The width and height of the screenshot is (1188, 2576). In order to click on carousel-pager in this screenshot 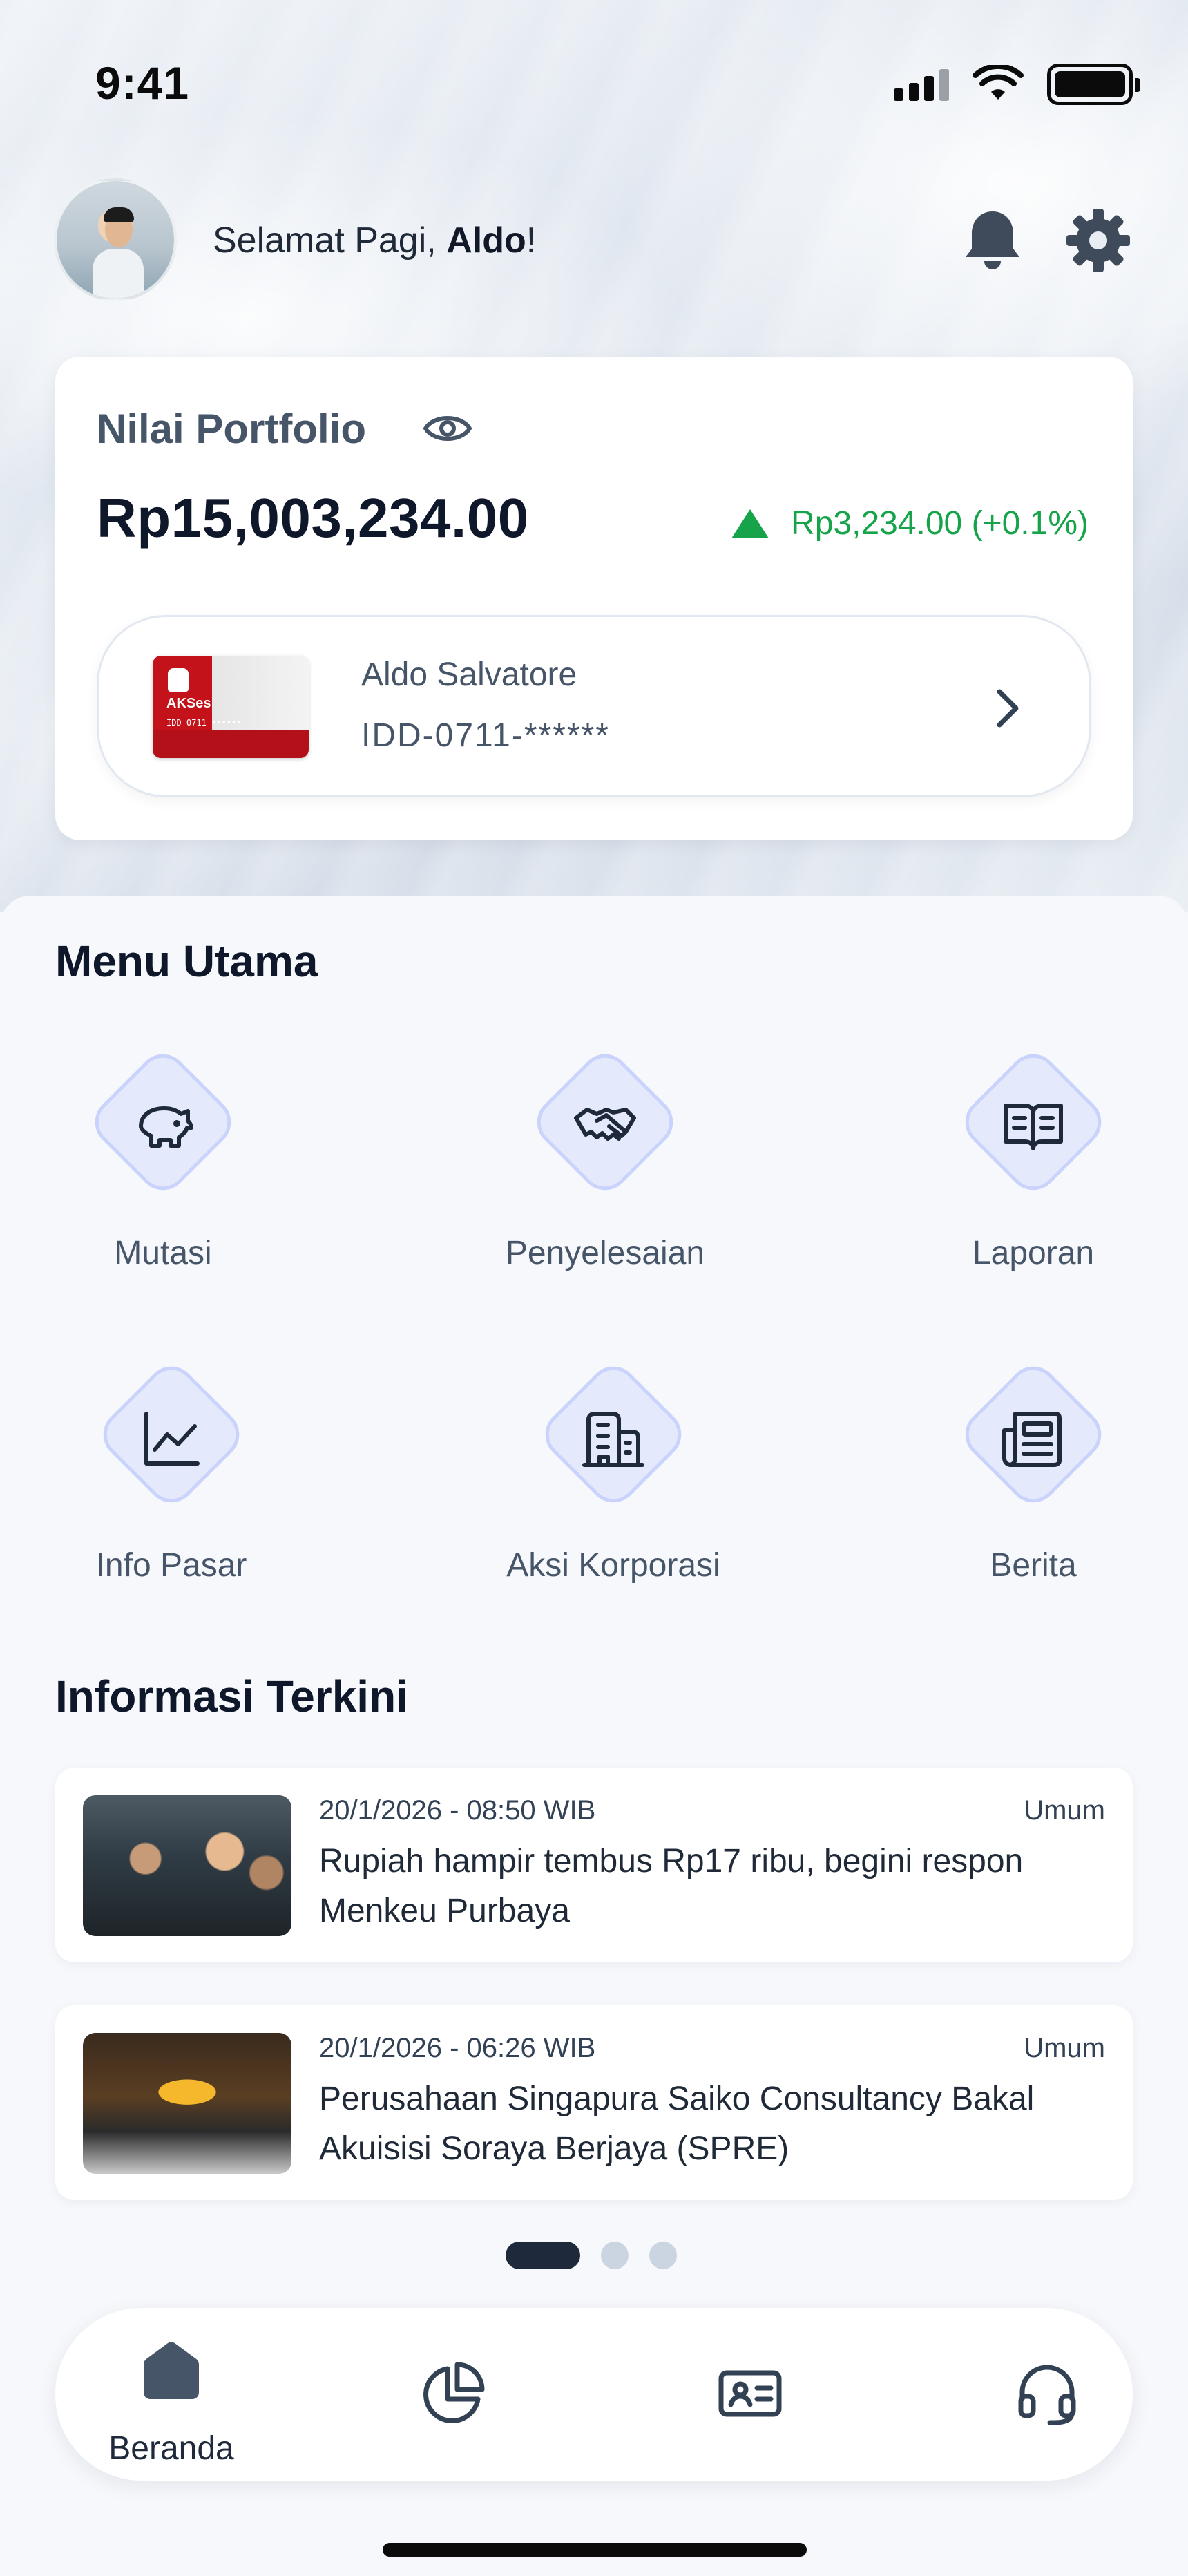, I will do `click(591, 2255)`.